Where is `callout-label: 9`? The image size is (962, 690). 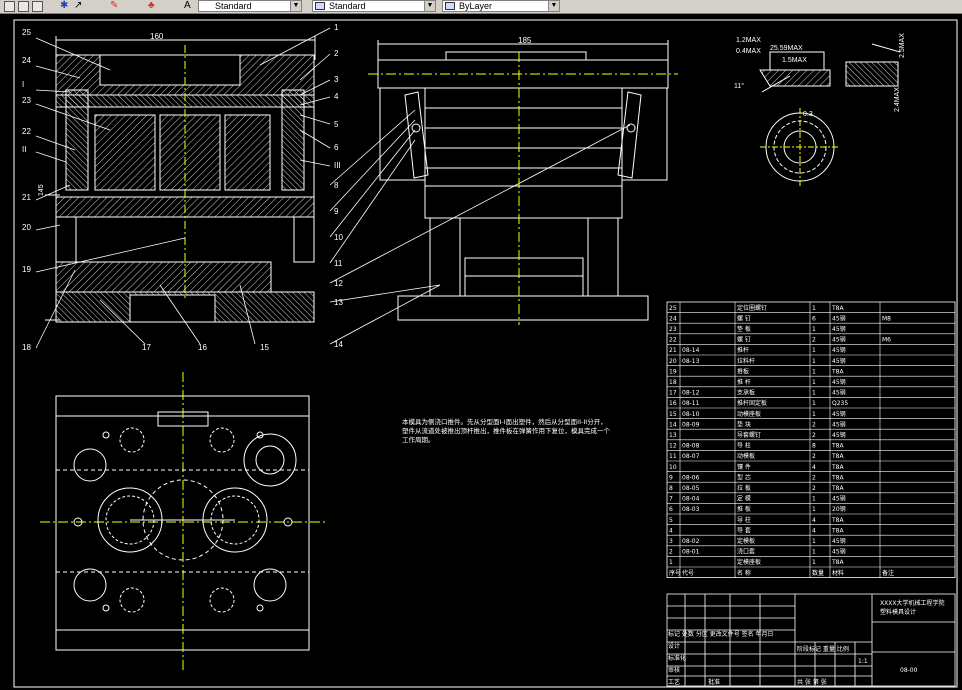
callout-label: 9 is located at coordinates (336, 211).